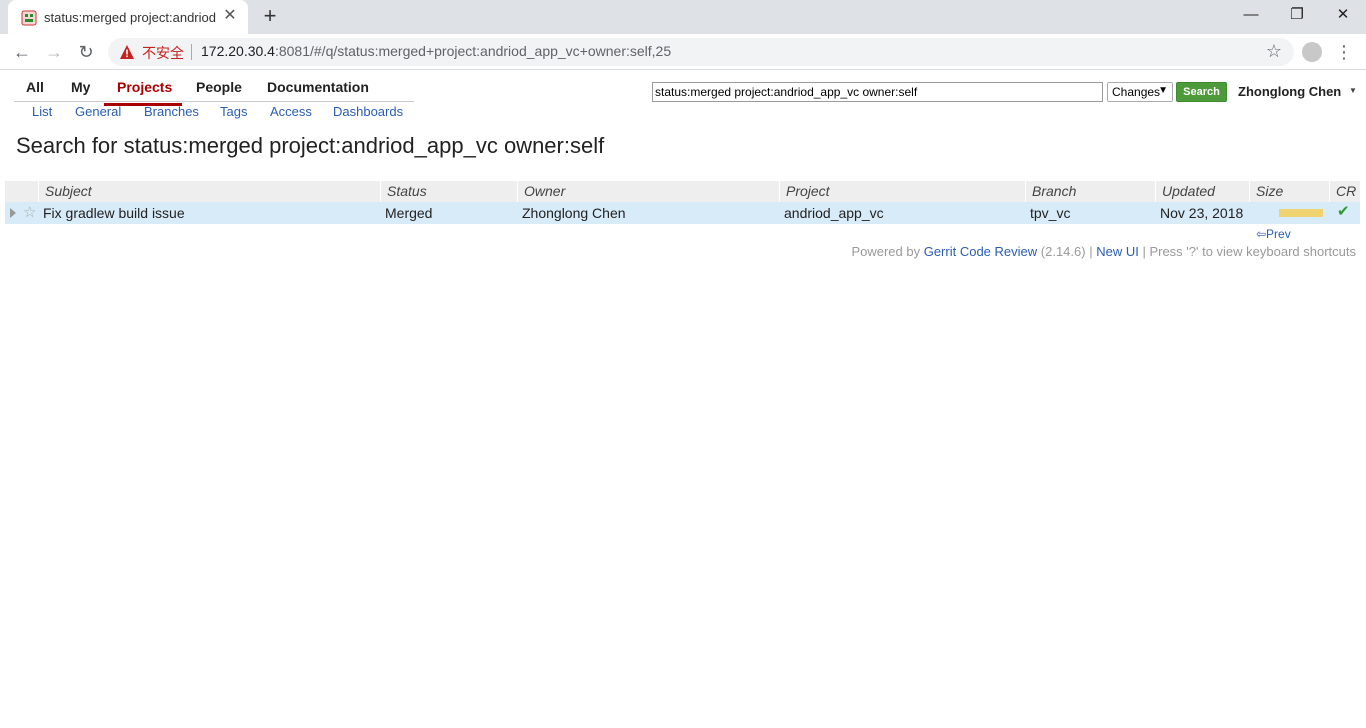  What do you see at coordinates (238, 51) in the screenshot?
I see `url-host: 172.20.30.4` at bounding box center [238, 51].